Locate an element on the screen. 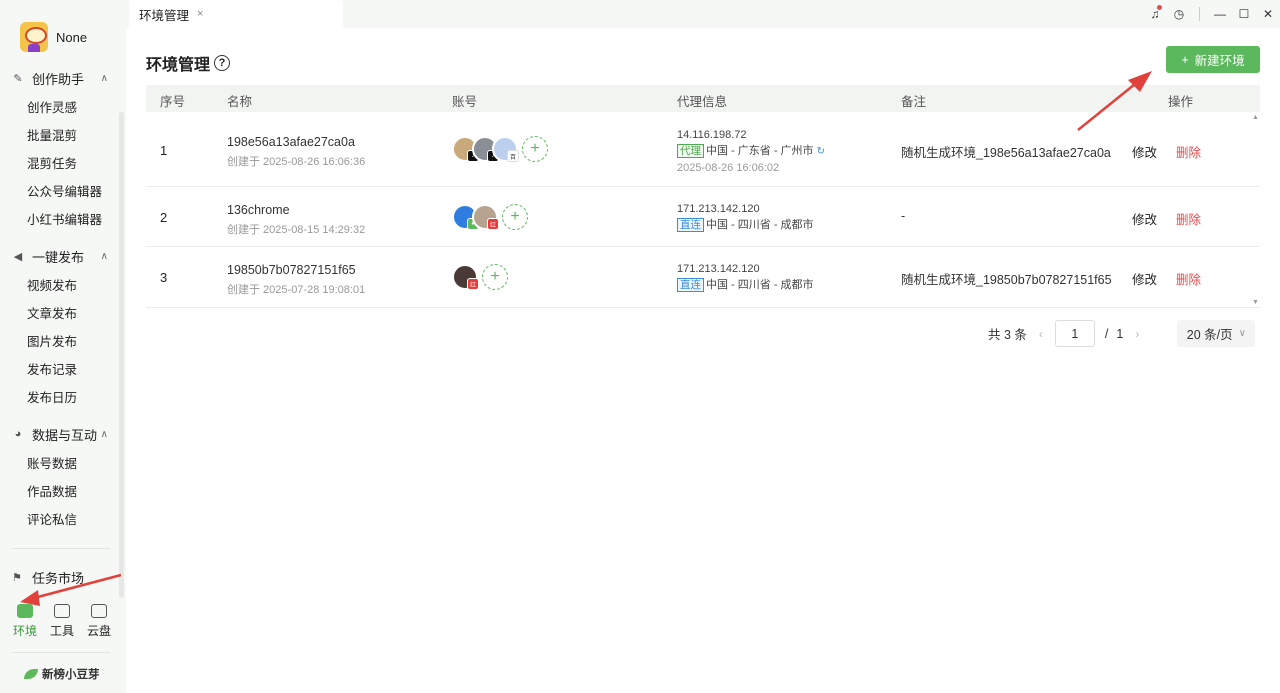  pen-icon: ✎ is located at coordinates (18, 78).